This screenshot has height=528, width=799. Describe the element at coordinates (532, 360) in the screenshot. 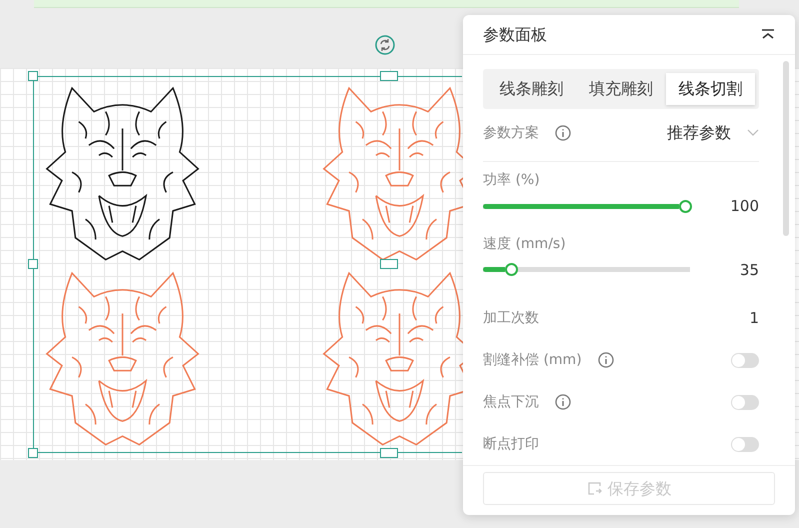

I see `setting-label: 割缝补偿 (mm)` at that location.